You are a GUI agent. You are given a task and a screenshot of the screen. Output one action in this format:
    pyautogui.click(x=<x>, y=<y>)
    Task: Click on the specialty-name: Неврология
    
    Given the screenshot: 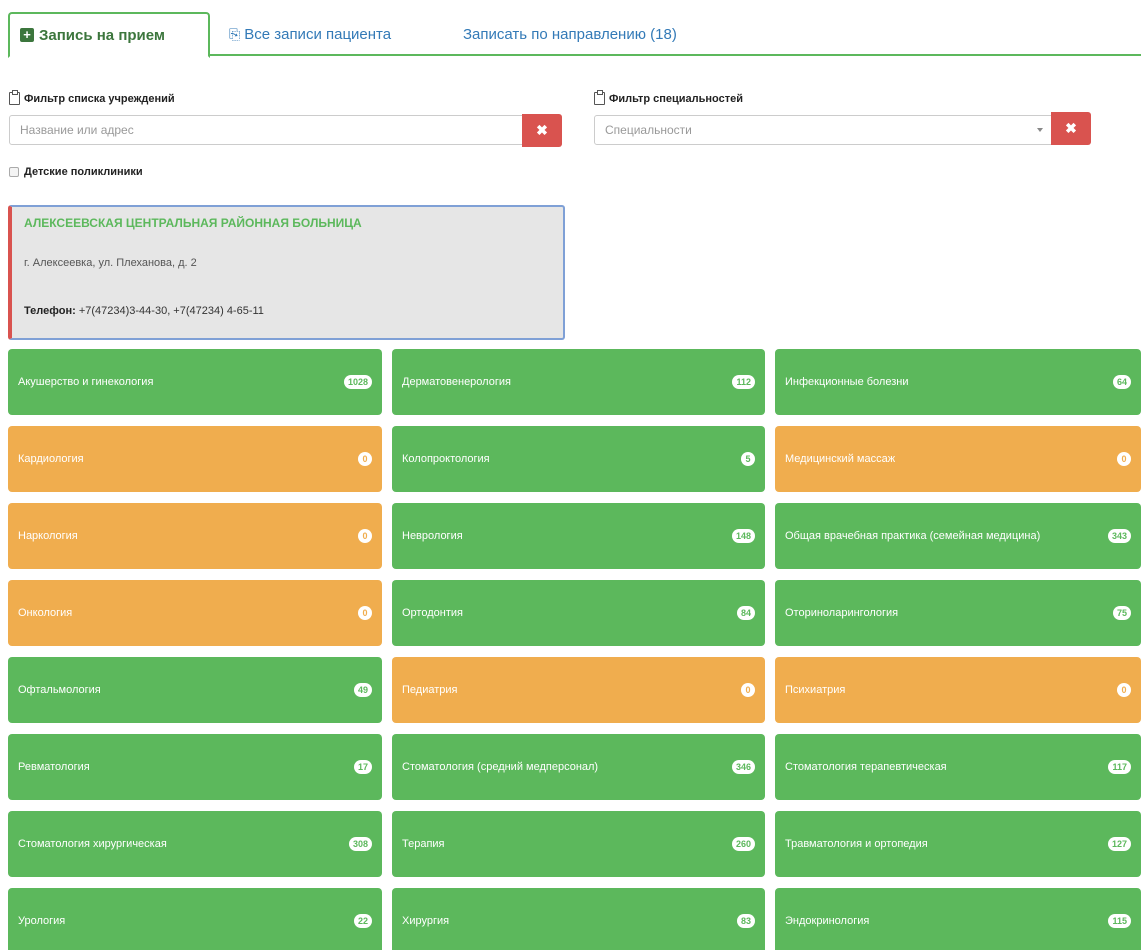 What is the action you would take?
    pyautogui.click(x=432, y=535)
    